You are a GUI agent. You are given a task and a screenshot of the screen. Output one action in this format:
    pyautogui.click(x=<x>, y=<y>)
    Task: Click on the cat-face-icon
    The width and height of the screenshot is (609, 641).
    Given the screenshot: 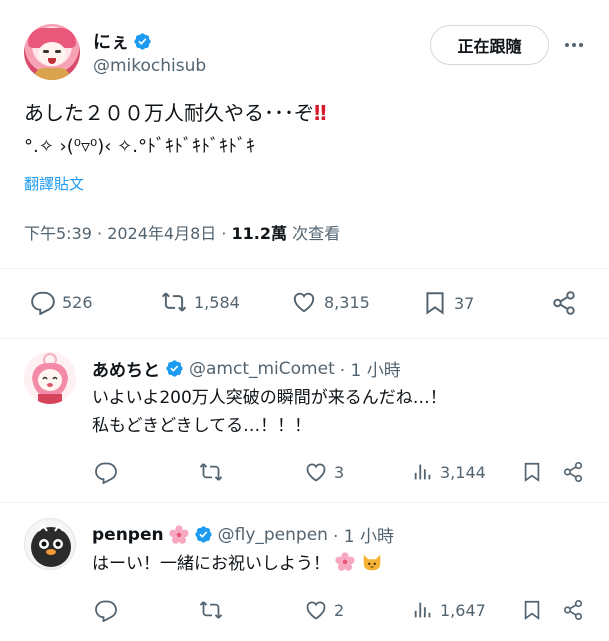 What is the action you would take?
    pyautogui.click(x=372, y=562)
    